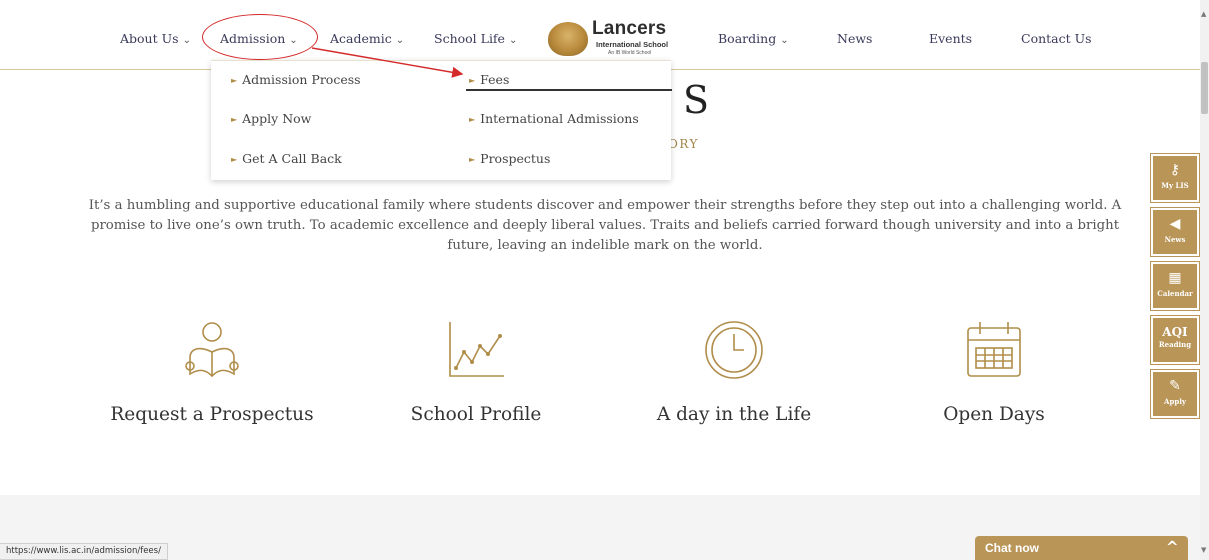 This screenshot has height=560, width=1209. What do you see at coordinates (568, 39) in the screenshot?
I see `crest-icon` at bounding box center [568, 39].